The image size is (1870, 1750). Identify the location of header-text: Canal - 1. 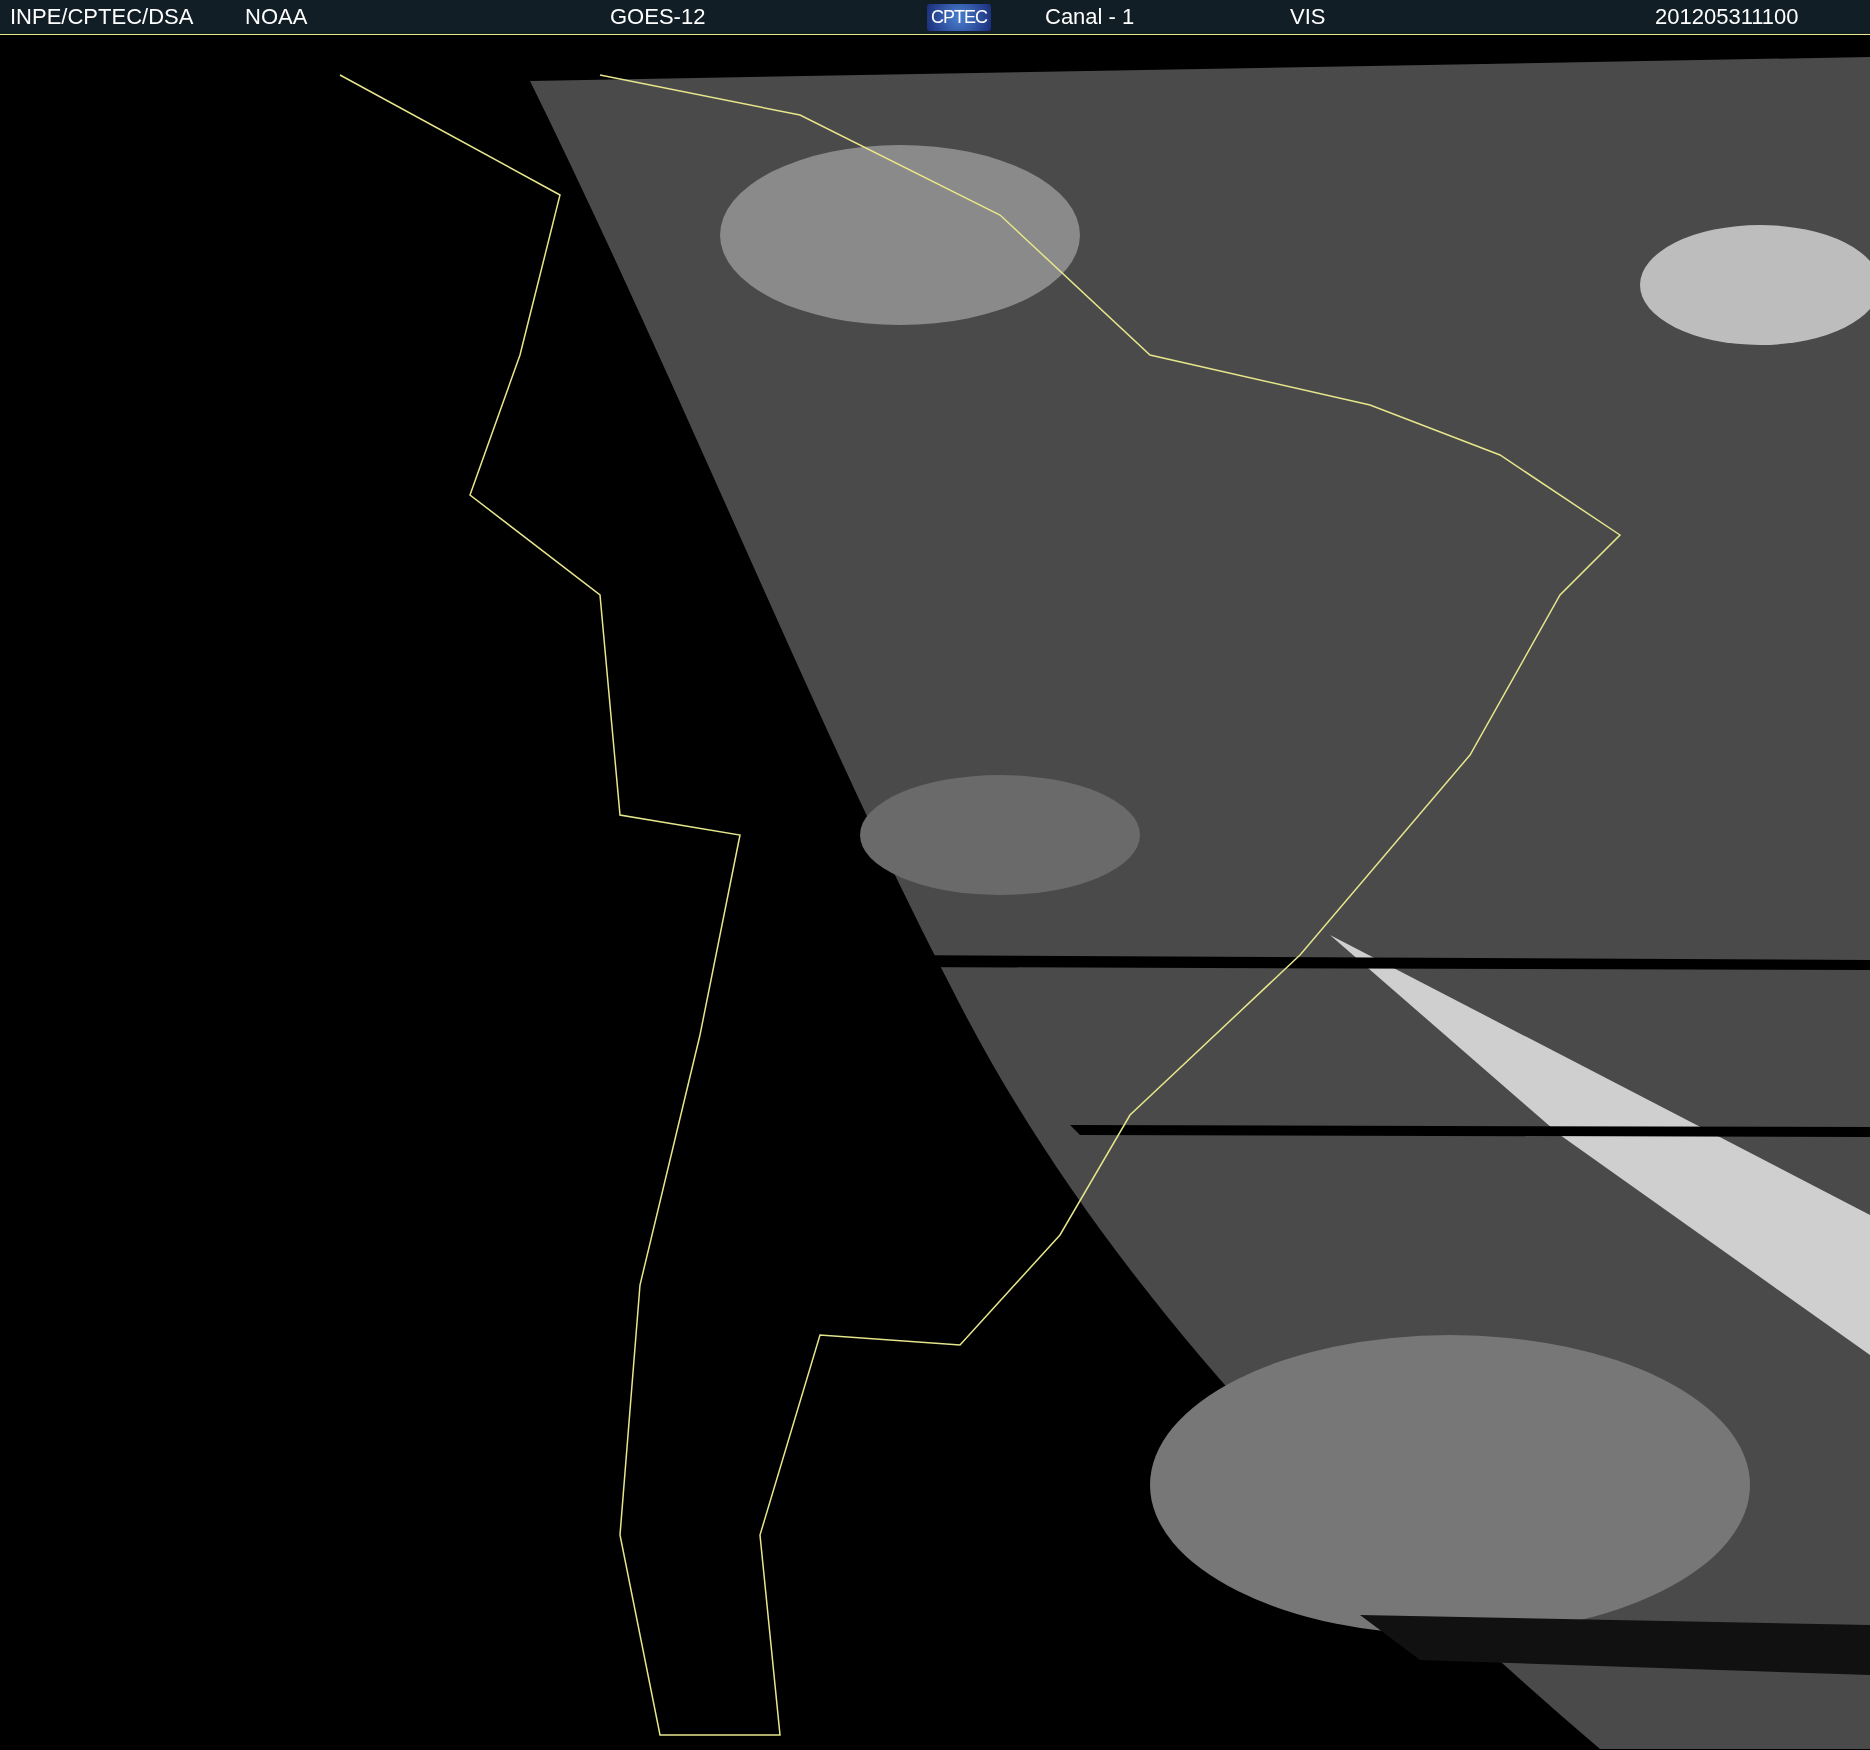
(1090, 17).